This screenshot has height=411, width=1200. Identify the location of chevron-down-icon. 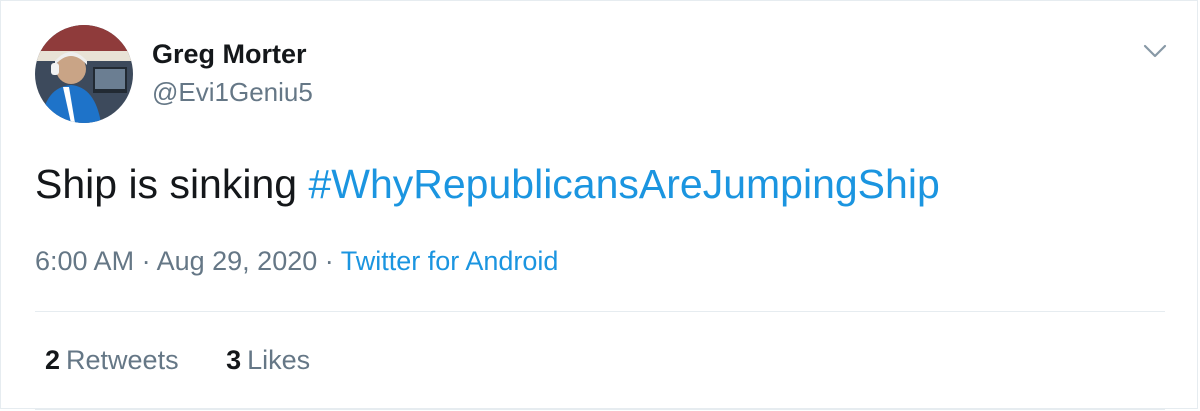
(1155, 51).